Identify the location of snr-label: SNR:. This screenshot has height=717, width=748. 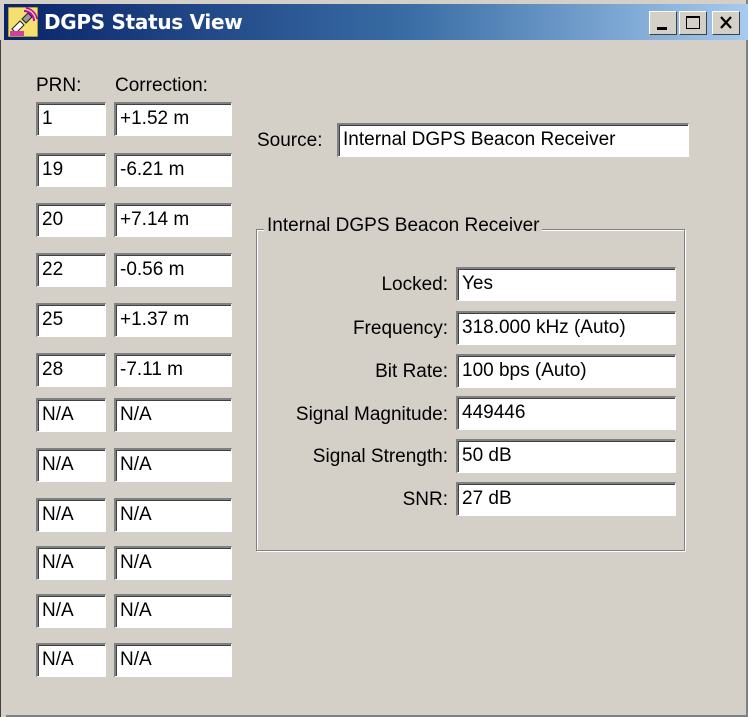
(425, 499).